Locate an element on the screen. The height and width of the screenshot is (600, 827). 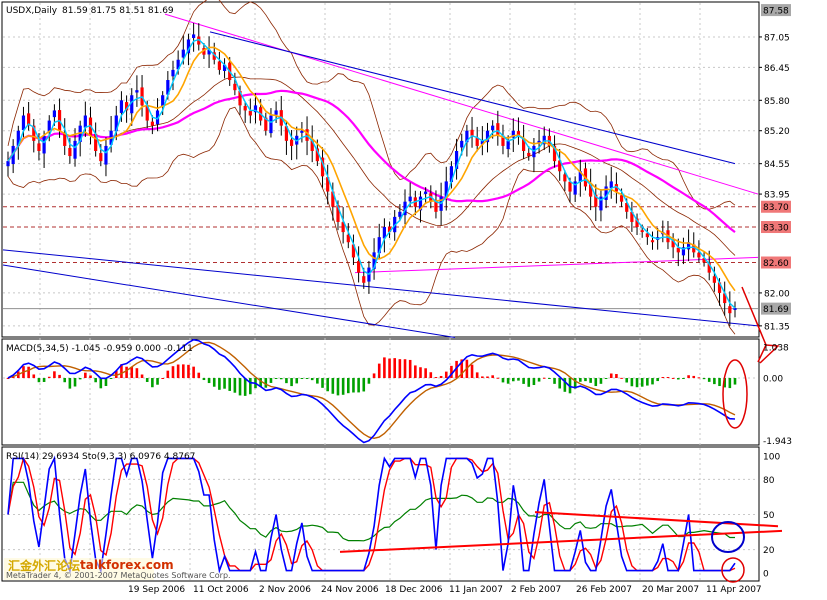
price-tick-label: 84.55 is located at coordinates (777, 165).